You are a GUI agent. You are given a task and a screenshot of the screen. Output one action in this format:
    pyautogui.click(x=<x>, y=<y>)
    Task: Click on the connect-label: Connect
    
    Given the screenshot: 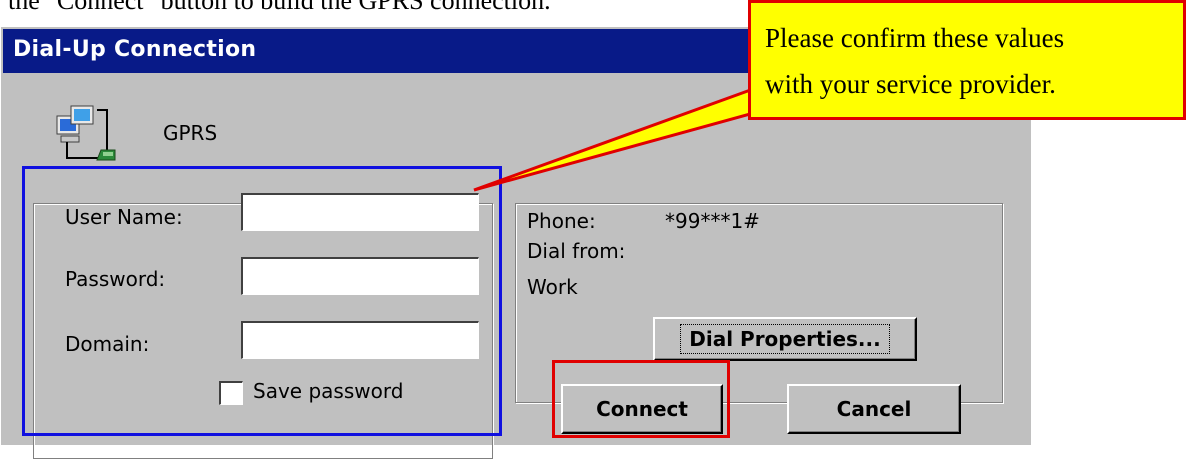 What is the action you would take?
    pyautogui.click(x=642, y=409)
    